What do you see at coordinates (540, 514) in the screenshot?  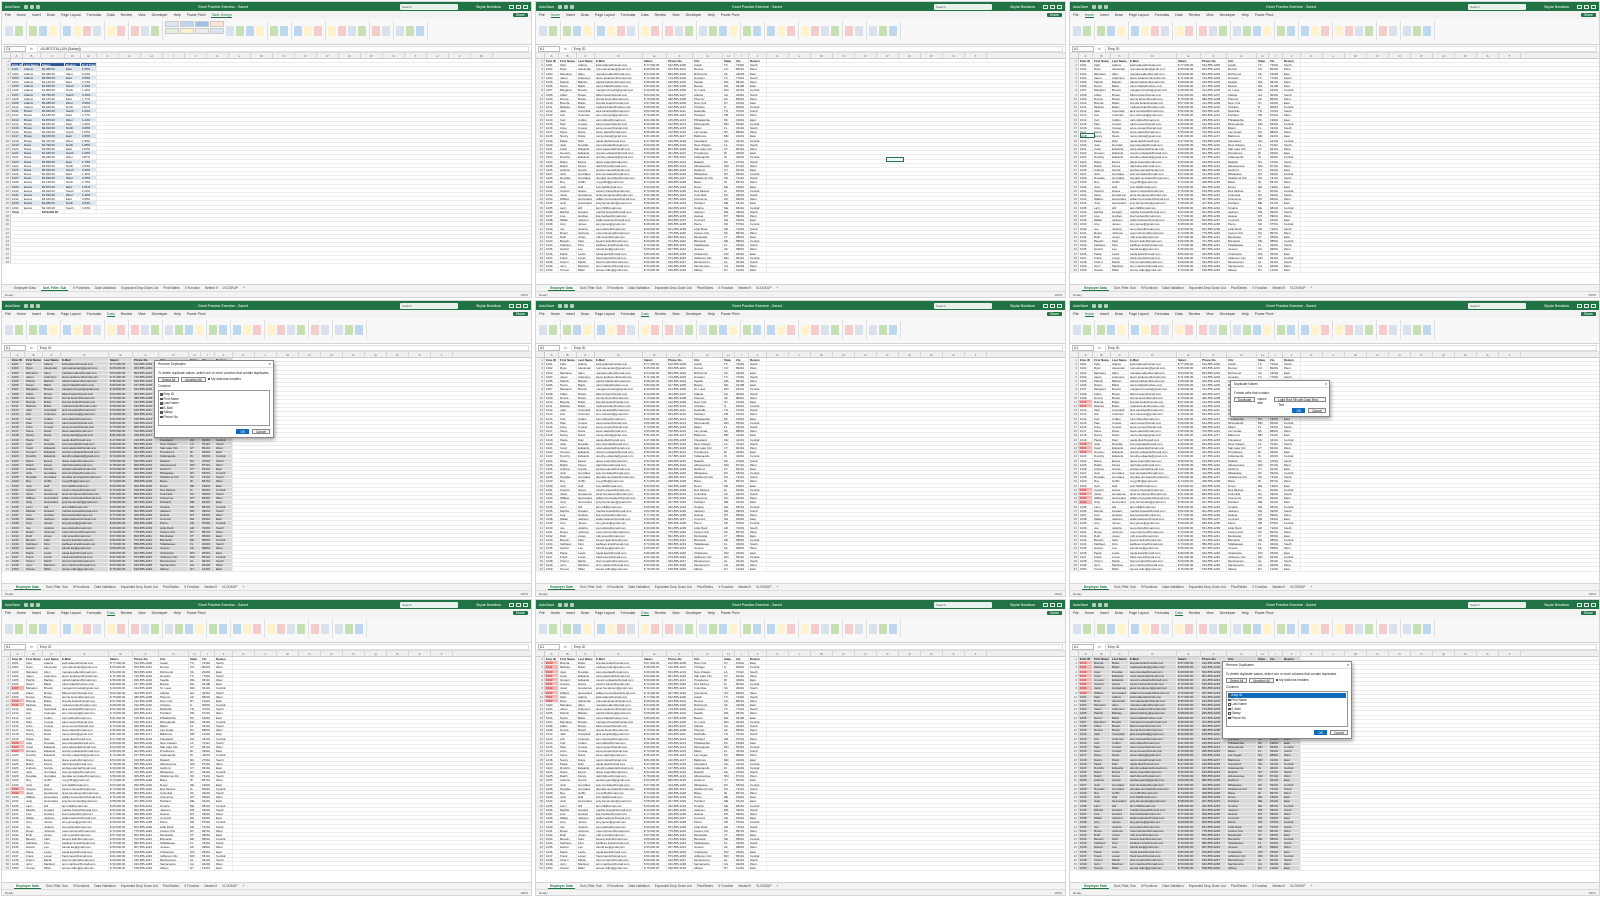 I see `row-number: 38` at bounding box center [540, 514].